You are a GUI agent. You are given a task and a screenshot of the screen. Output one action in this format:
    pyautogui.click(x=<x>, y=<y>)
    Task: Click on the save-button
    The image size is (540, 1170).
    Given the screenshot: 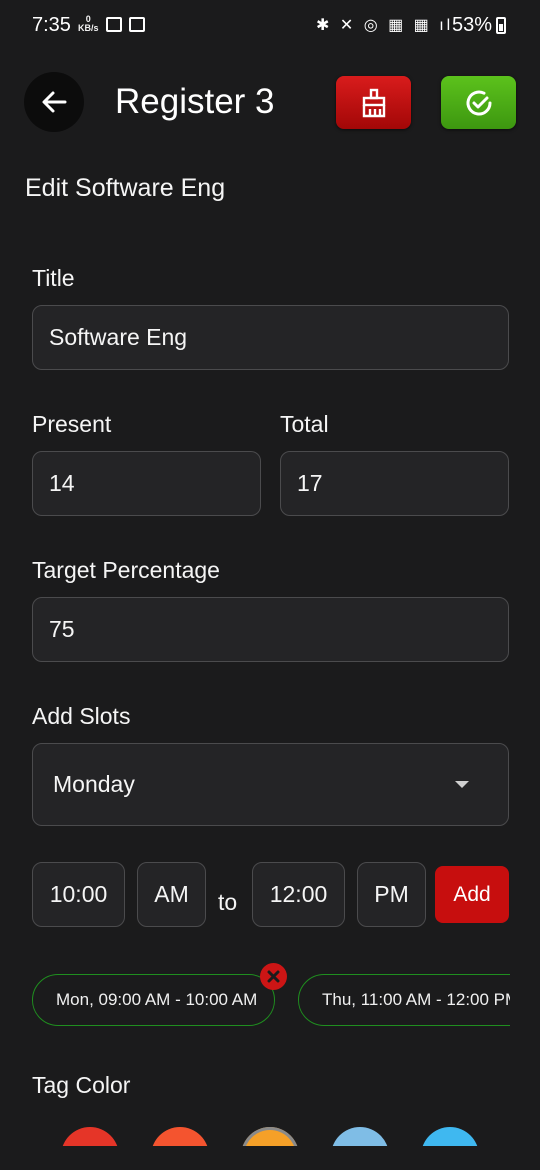 What is the action you would take?
    pyautogui.click(x=478, y=102)
    